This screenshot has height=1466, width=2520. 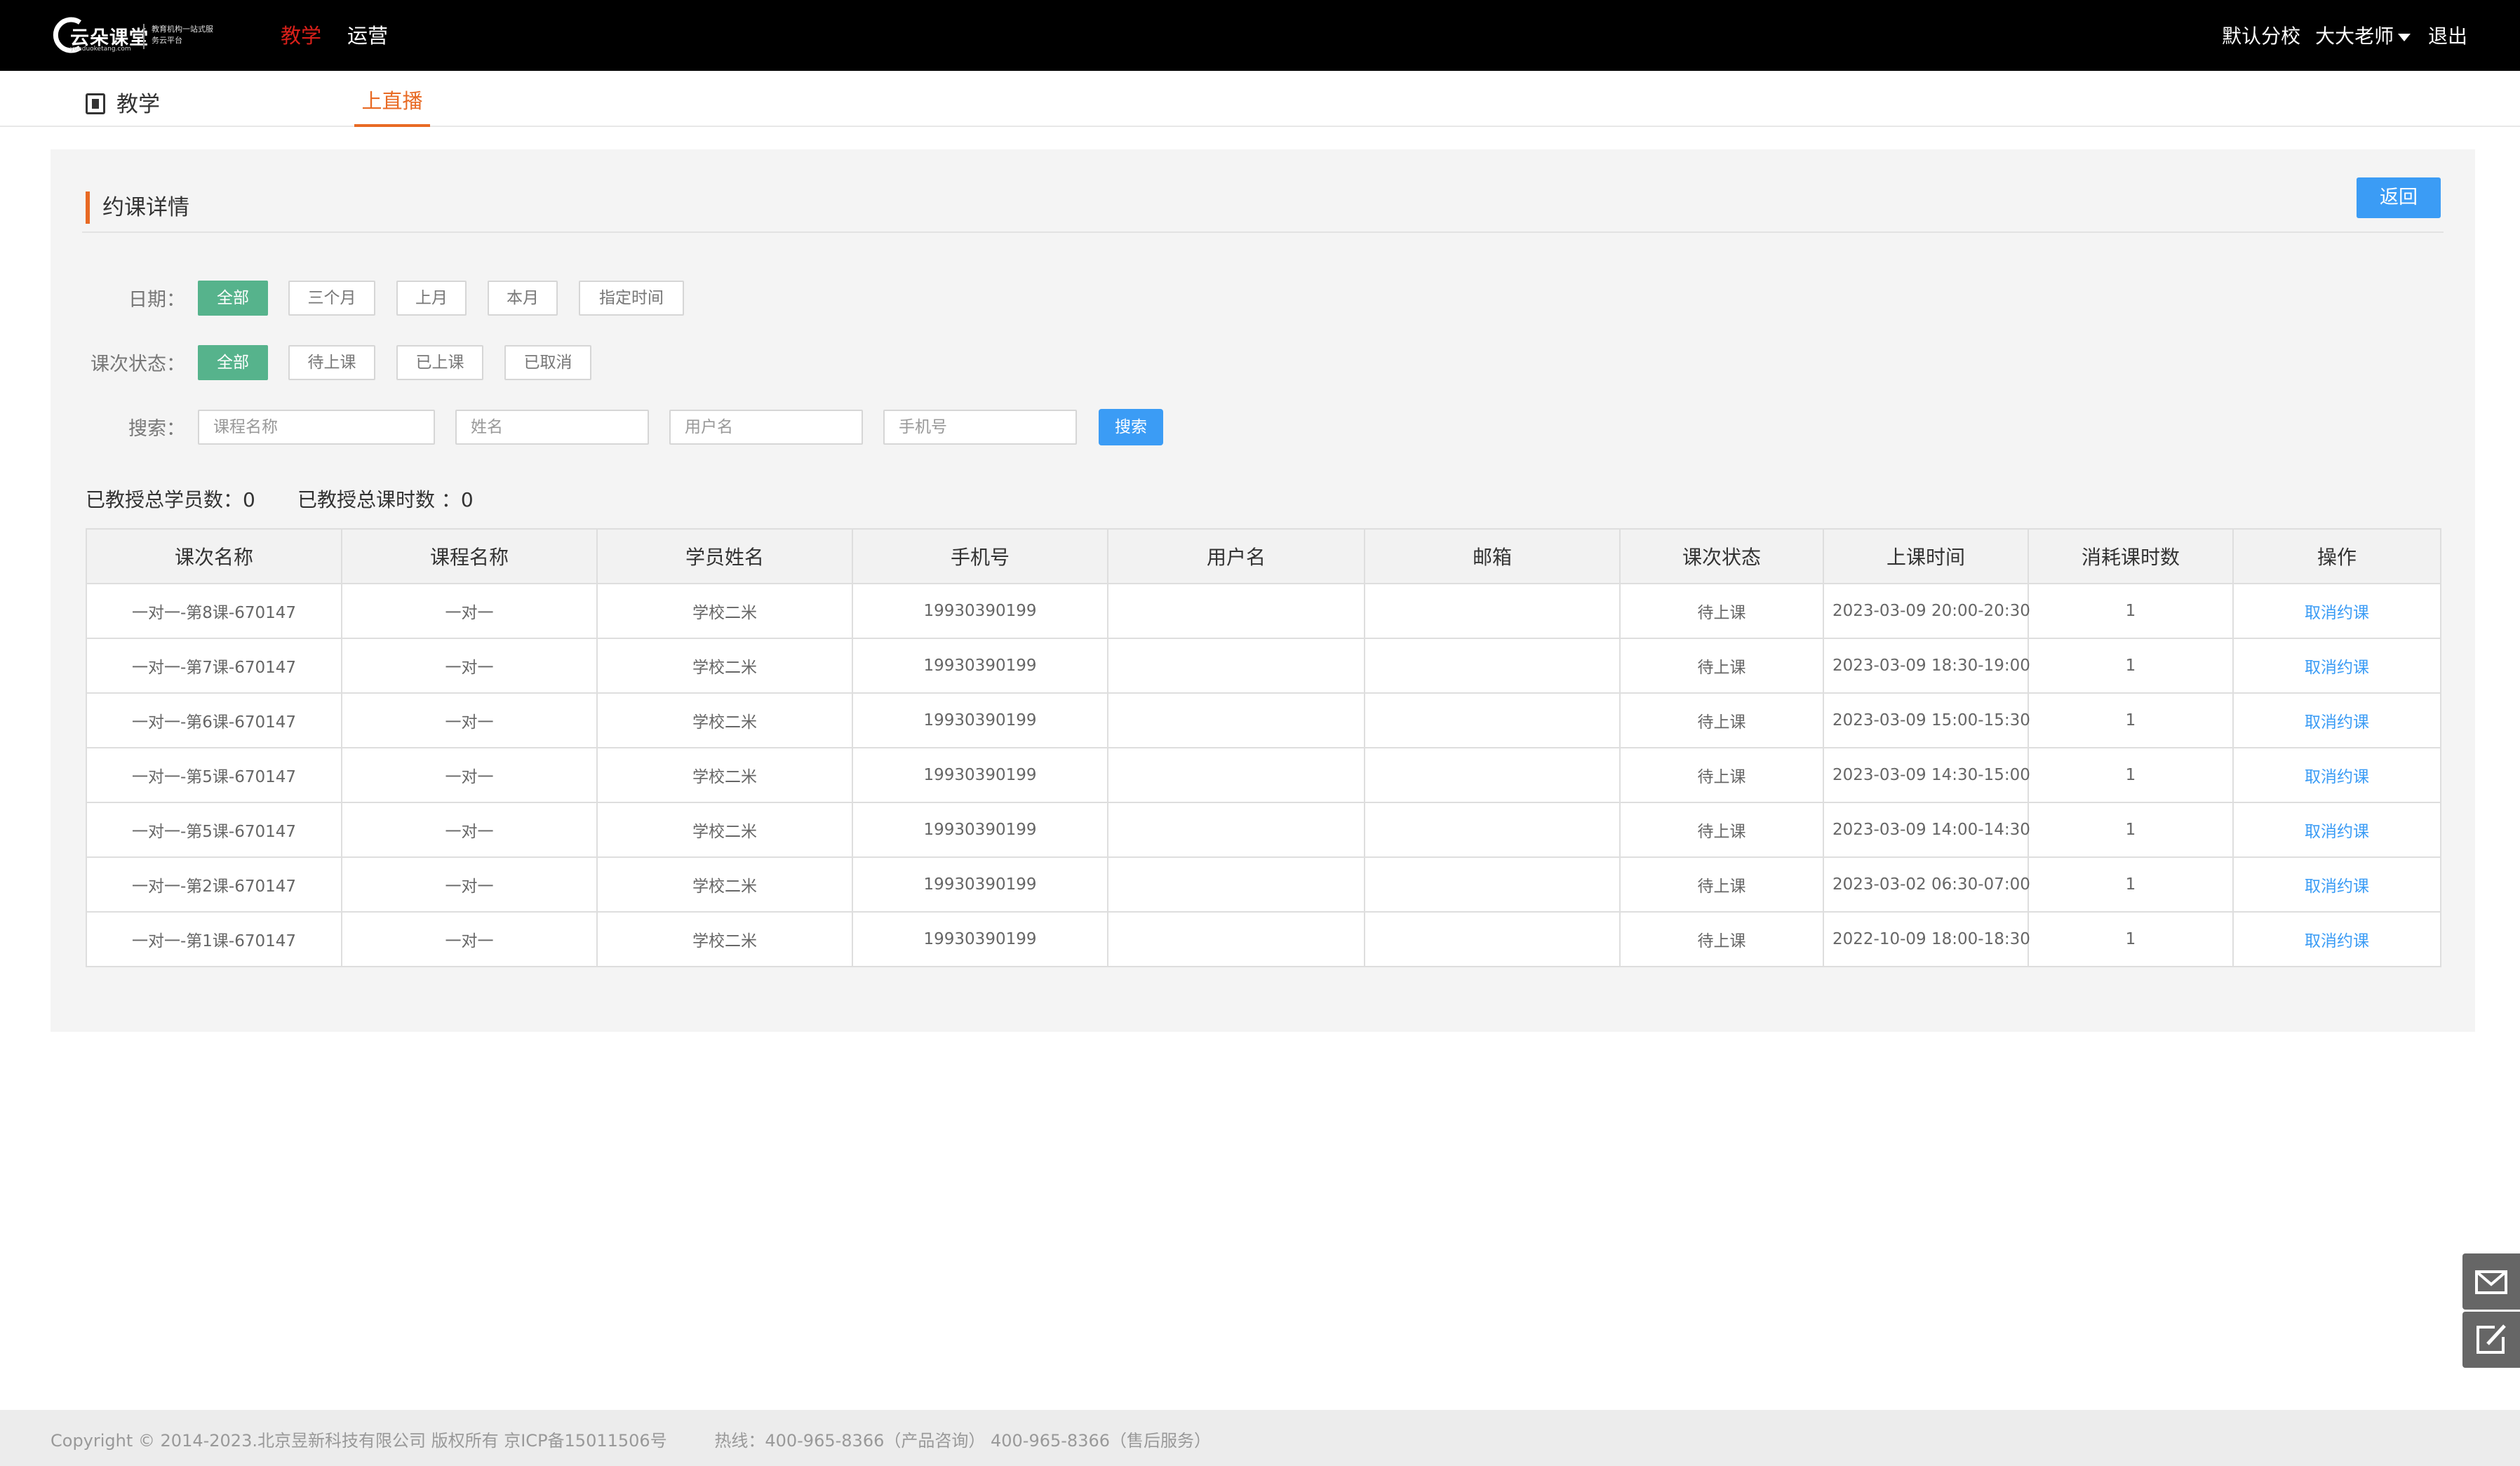 I want to click on total-students-stat: 已教授总学员数：0, so click(x=170, y=499).